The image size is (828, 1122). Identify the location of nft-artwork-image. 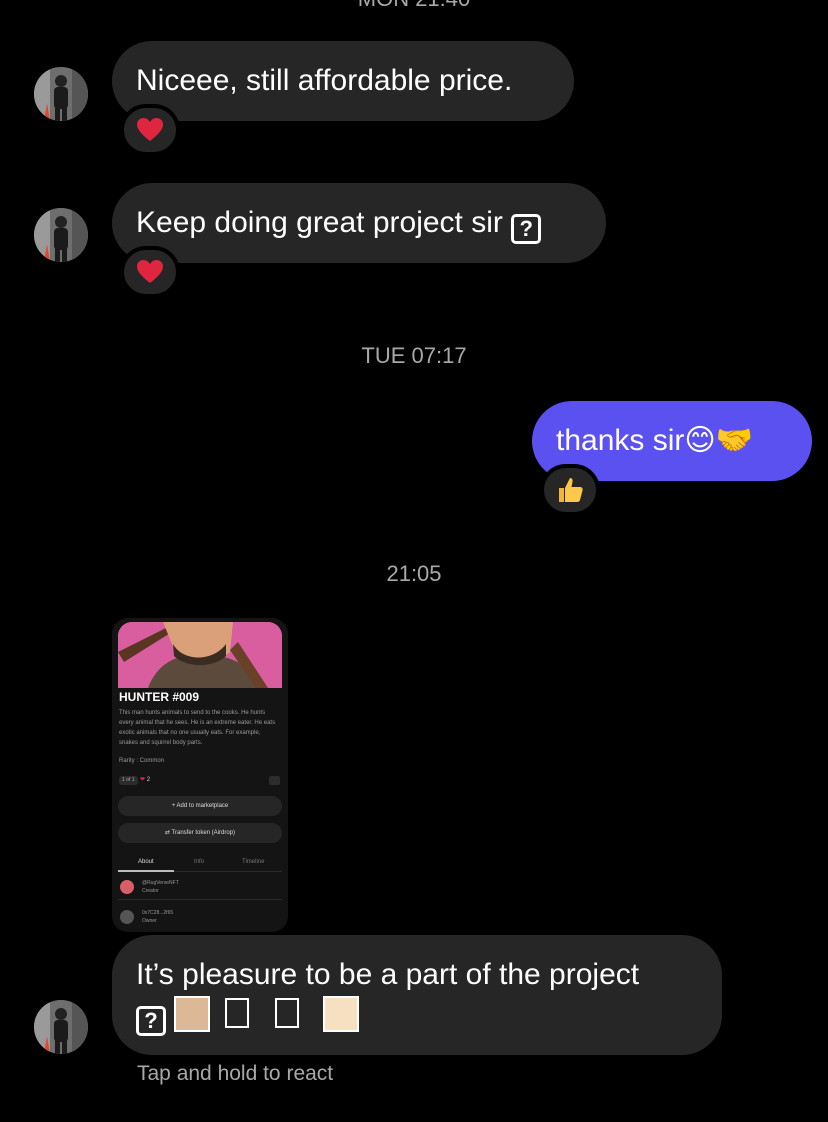
(200, 655).